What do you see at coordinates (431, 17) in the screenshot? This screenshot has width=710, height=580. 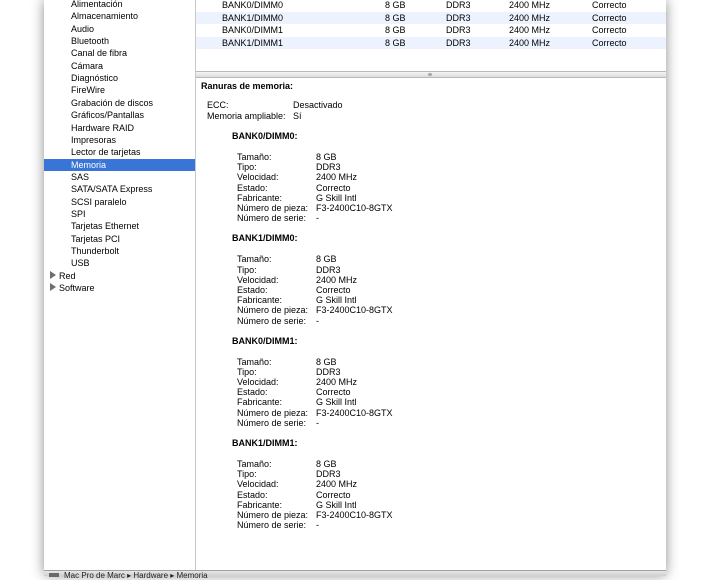 I see `table-row: BANK1/DIMM0 8 GB DDR3 2400 MHz Correcto` at bounding box center [431, 17].